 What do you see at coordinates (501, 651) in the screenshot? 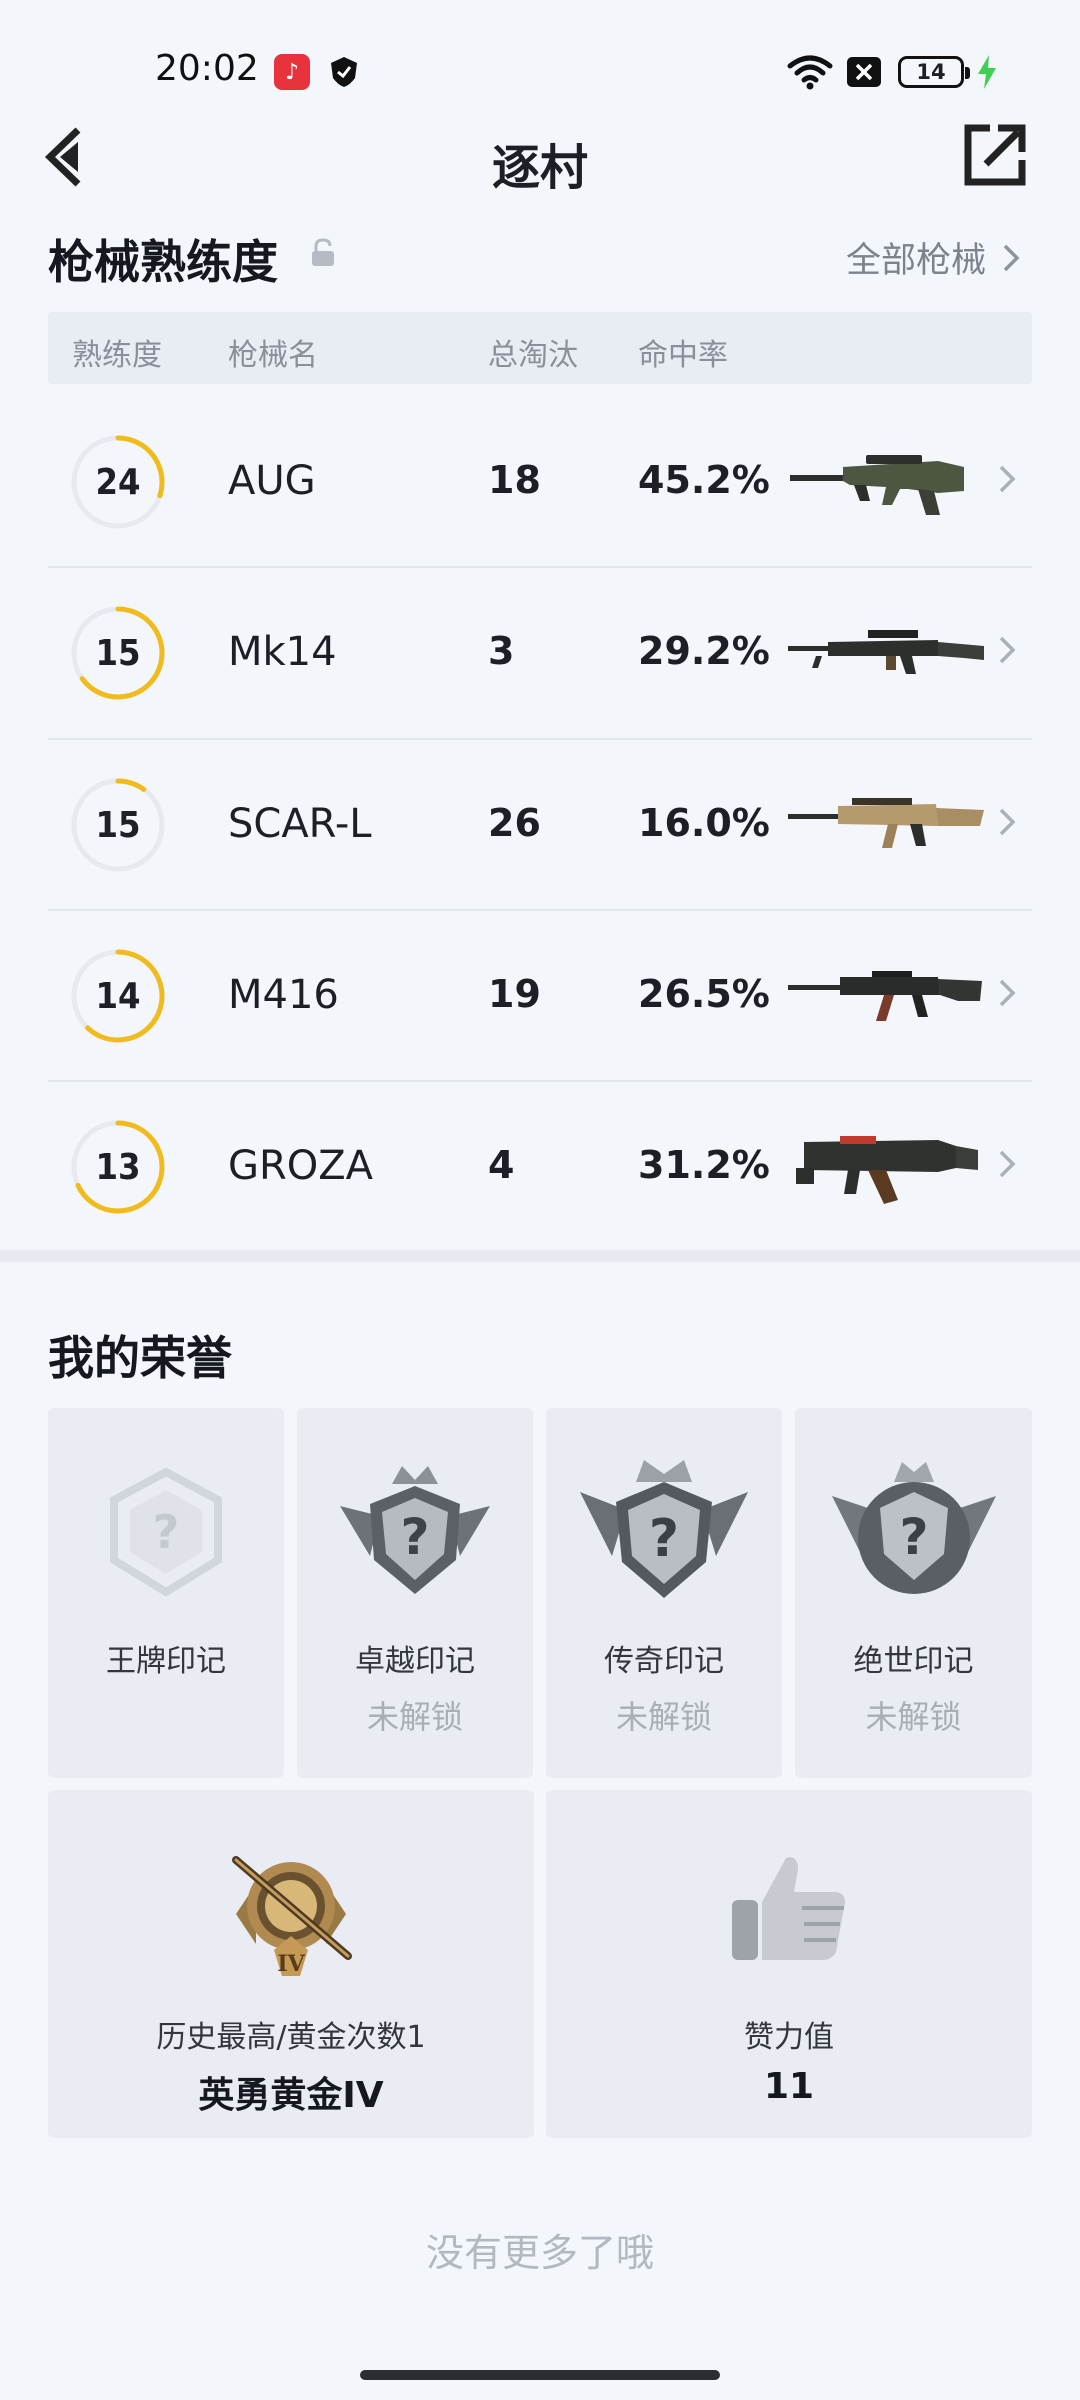
I see `weapon-kills: 3` at bounding box center [501, 651].